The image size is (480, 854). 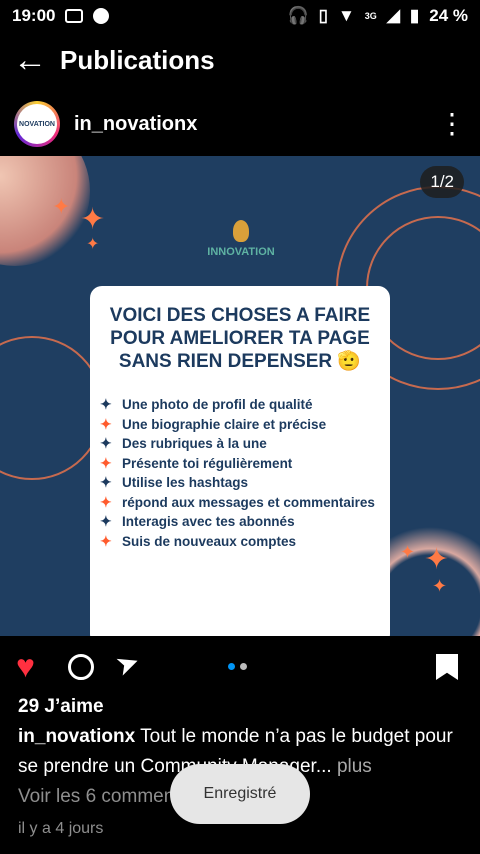 What do you see at coordinates (52, 408) in the screenshot?
I see `decor-ring` at bounding box center [52, 408].